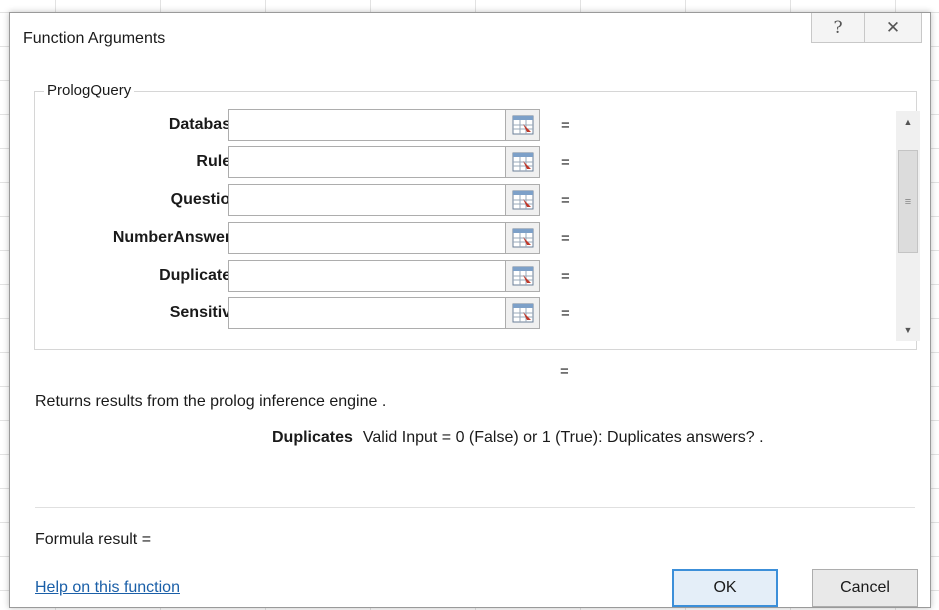 This screenshot has height=610, width=939. I want to click on function-result: =, so click(564, 371).